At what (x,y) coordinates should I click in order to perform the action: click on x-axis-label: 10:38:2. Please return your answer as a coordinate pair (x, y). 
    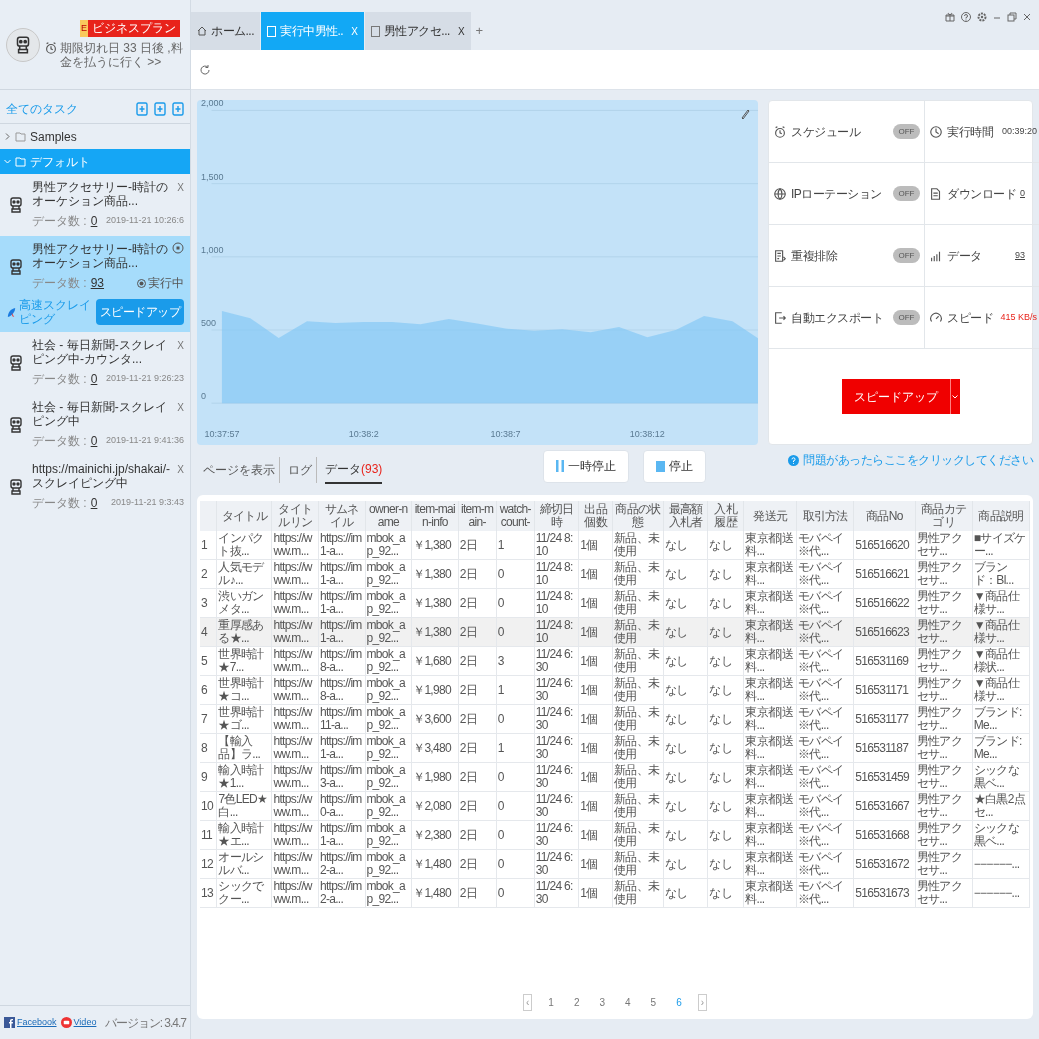
    Looking at the image, I should click on (363, 434).